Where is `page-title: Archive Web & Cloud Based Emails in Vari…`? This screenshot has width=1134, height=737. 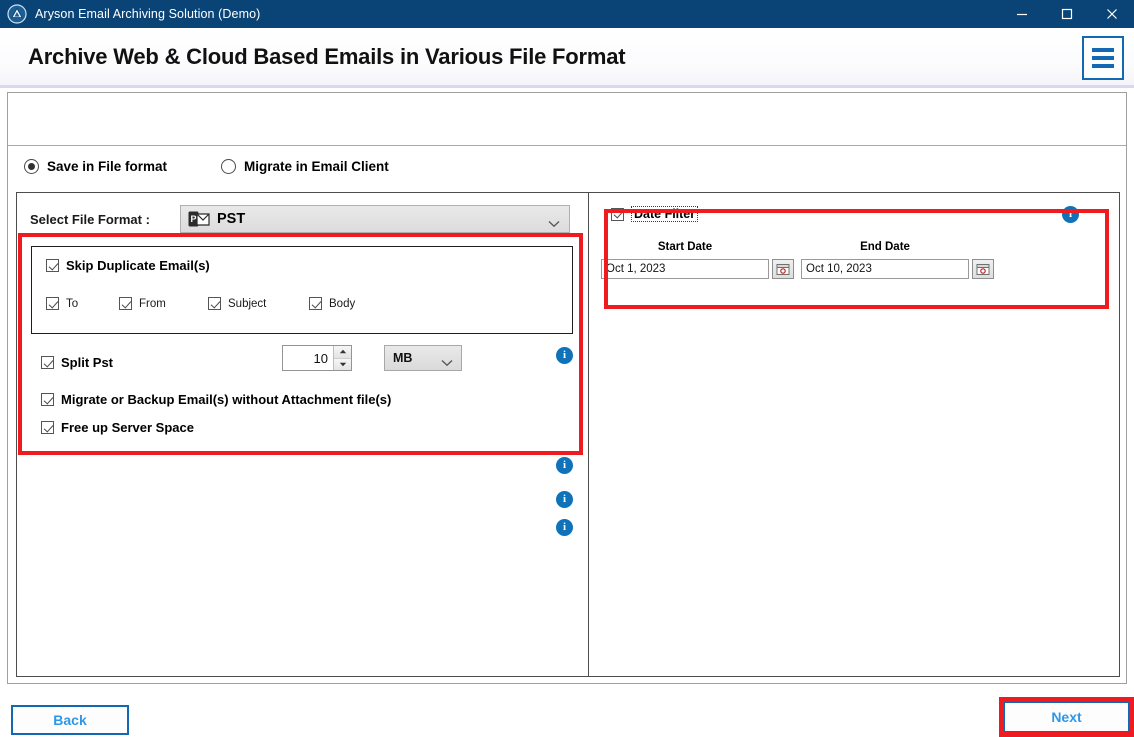 page-title: Archive Web & Cloud Based Emails in Vari… is located at coordinates (327, 56).